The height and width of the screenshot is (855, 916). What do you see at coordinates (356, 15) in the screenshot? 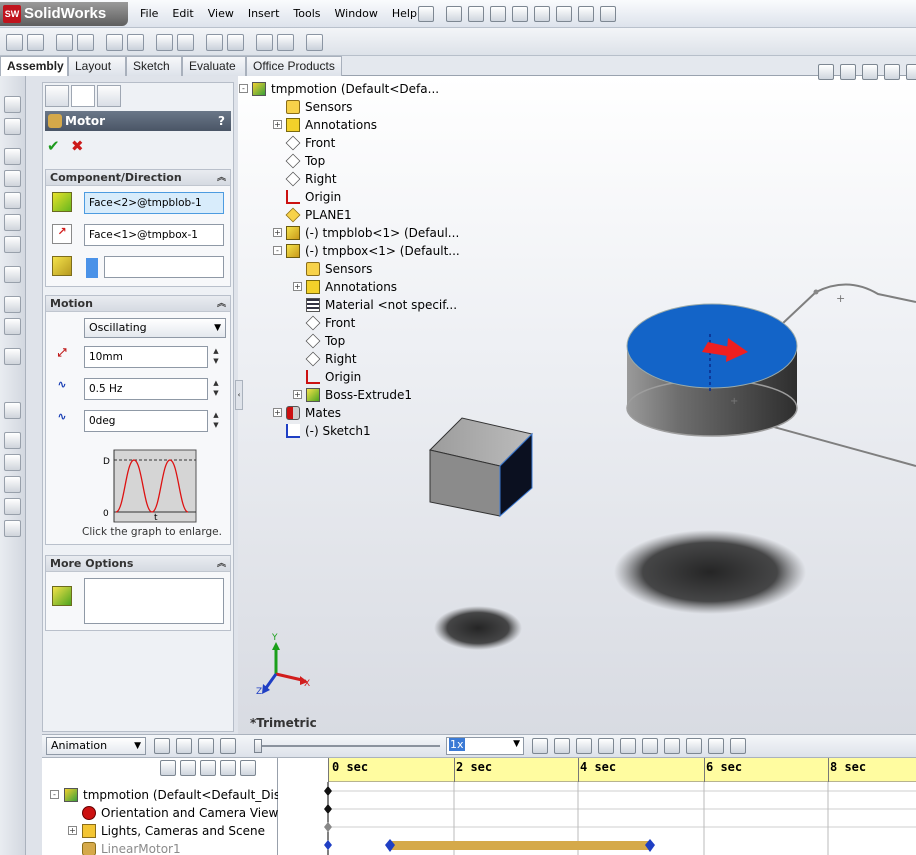
I see `menu-window: Window` at bounding box center [356, 15].